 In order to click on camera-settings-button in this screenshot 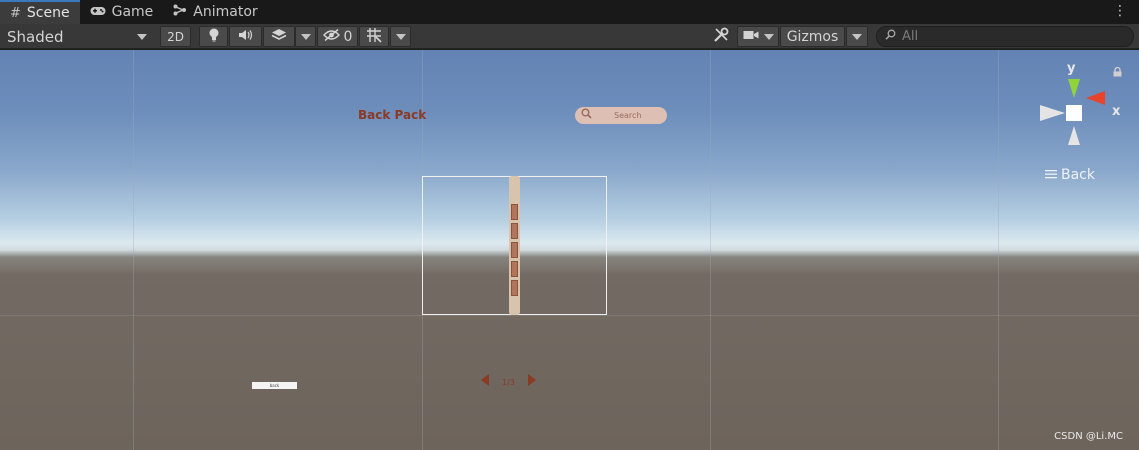, I will do `click(758, 36)`.